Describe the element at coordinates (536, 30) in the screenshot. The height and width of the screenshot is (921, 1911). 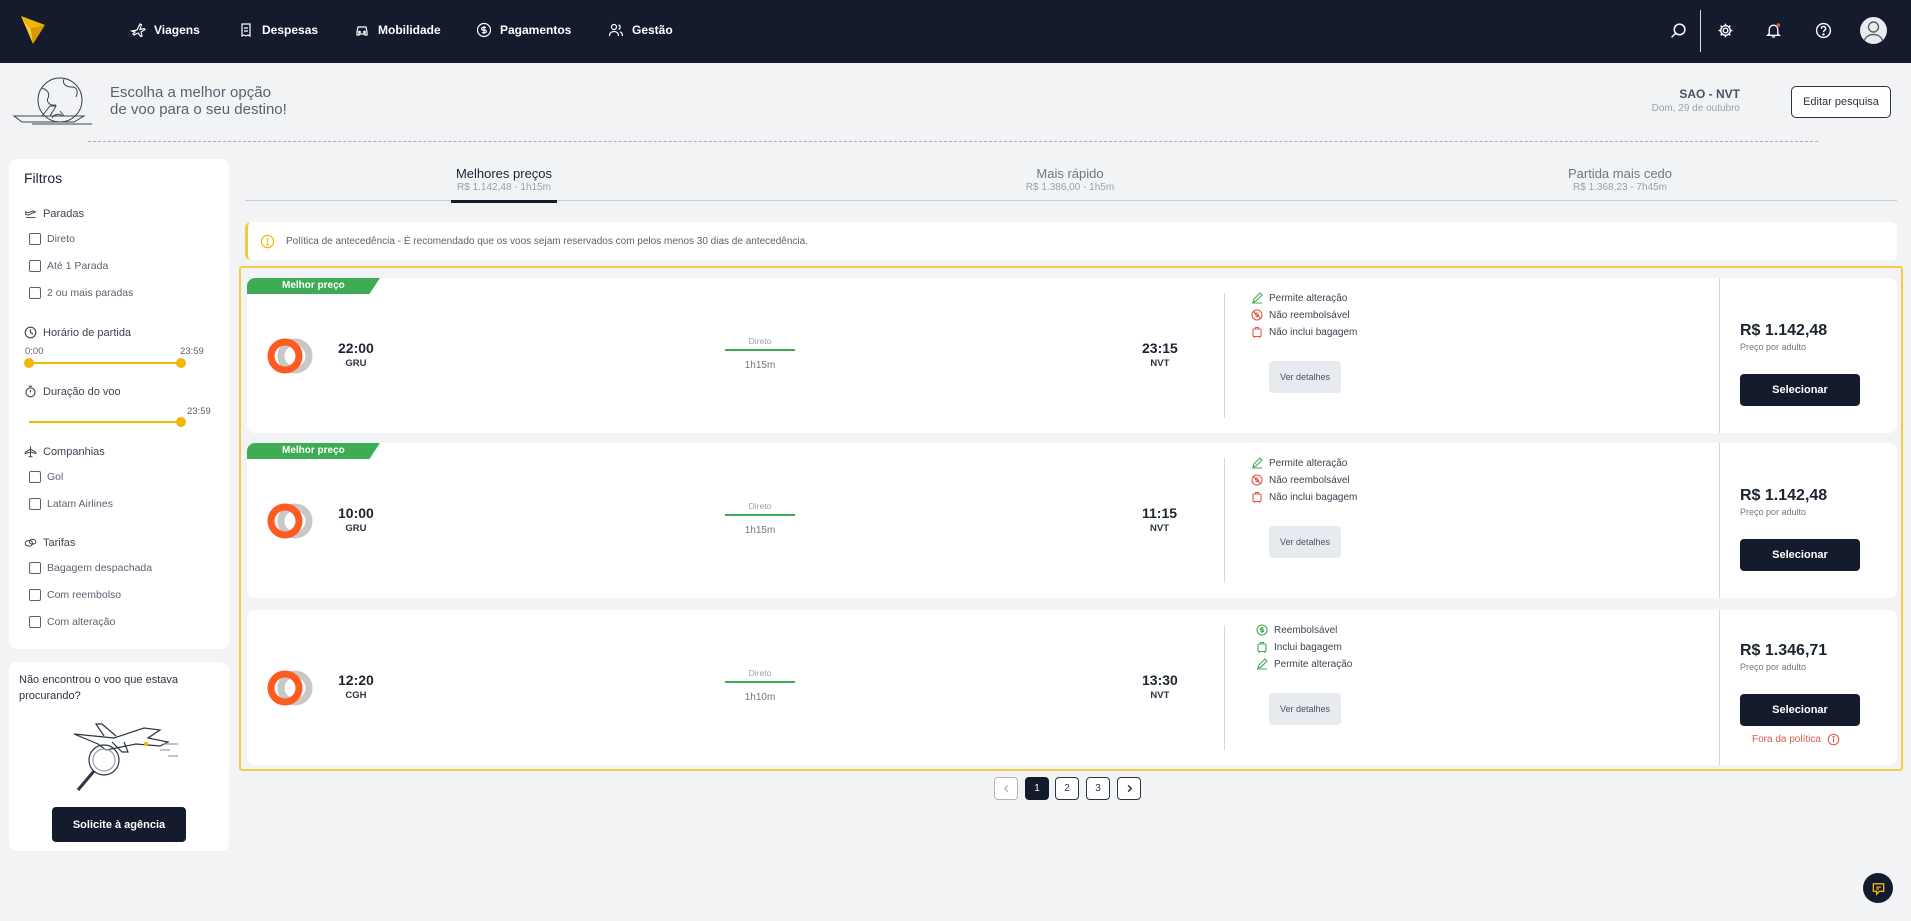
I see `nav-label: Pagamentos` at that location.